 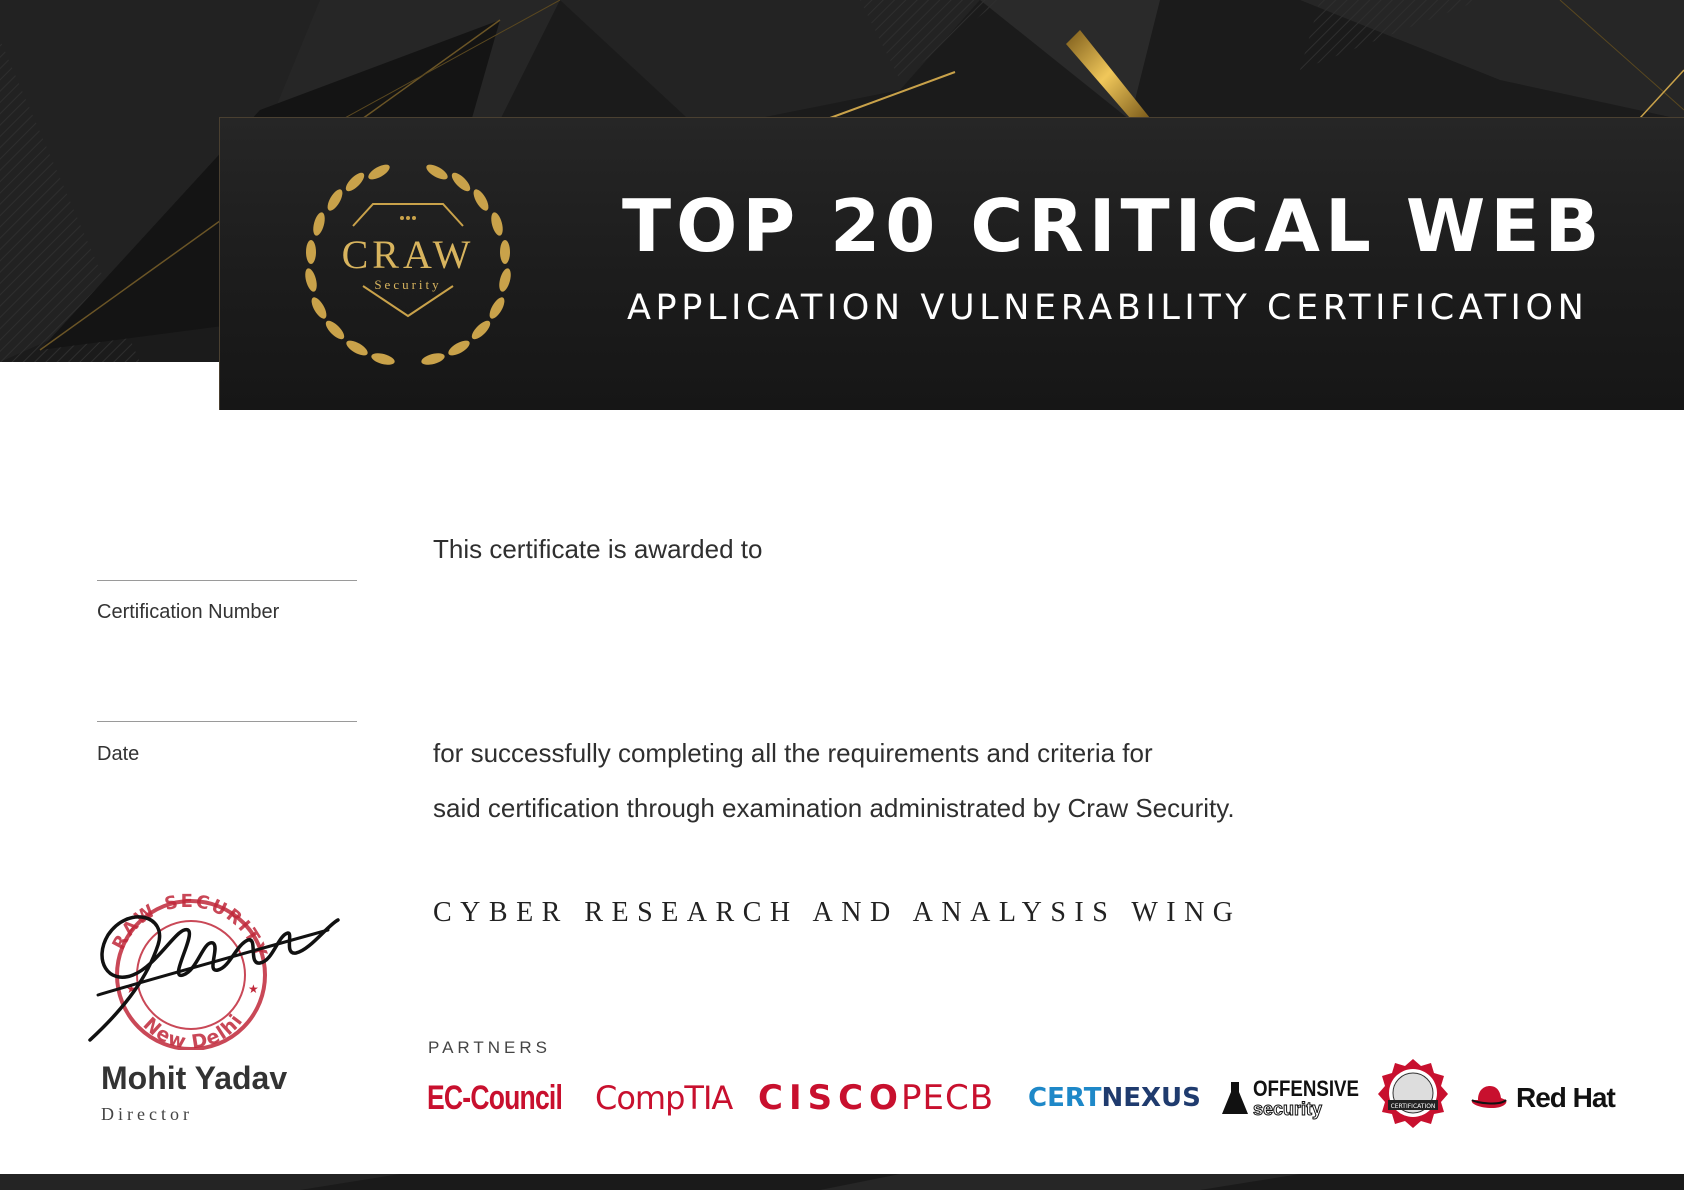 I want to click on certification-badge-icon: CERTIFICATION, so click(x=1413, y=1093).